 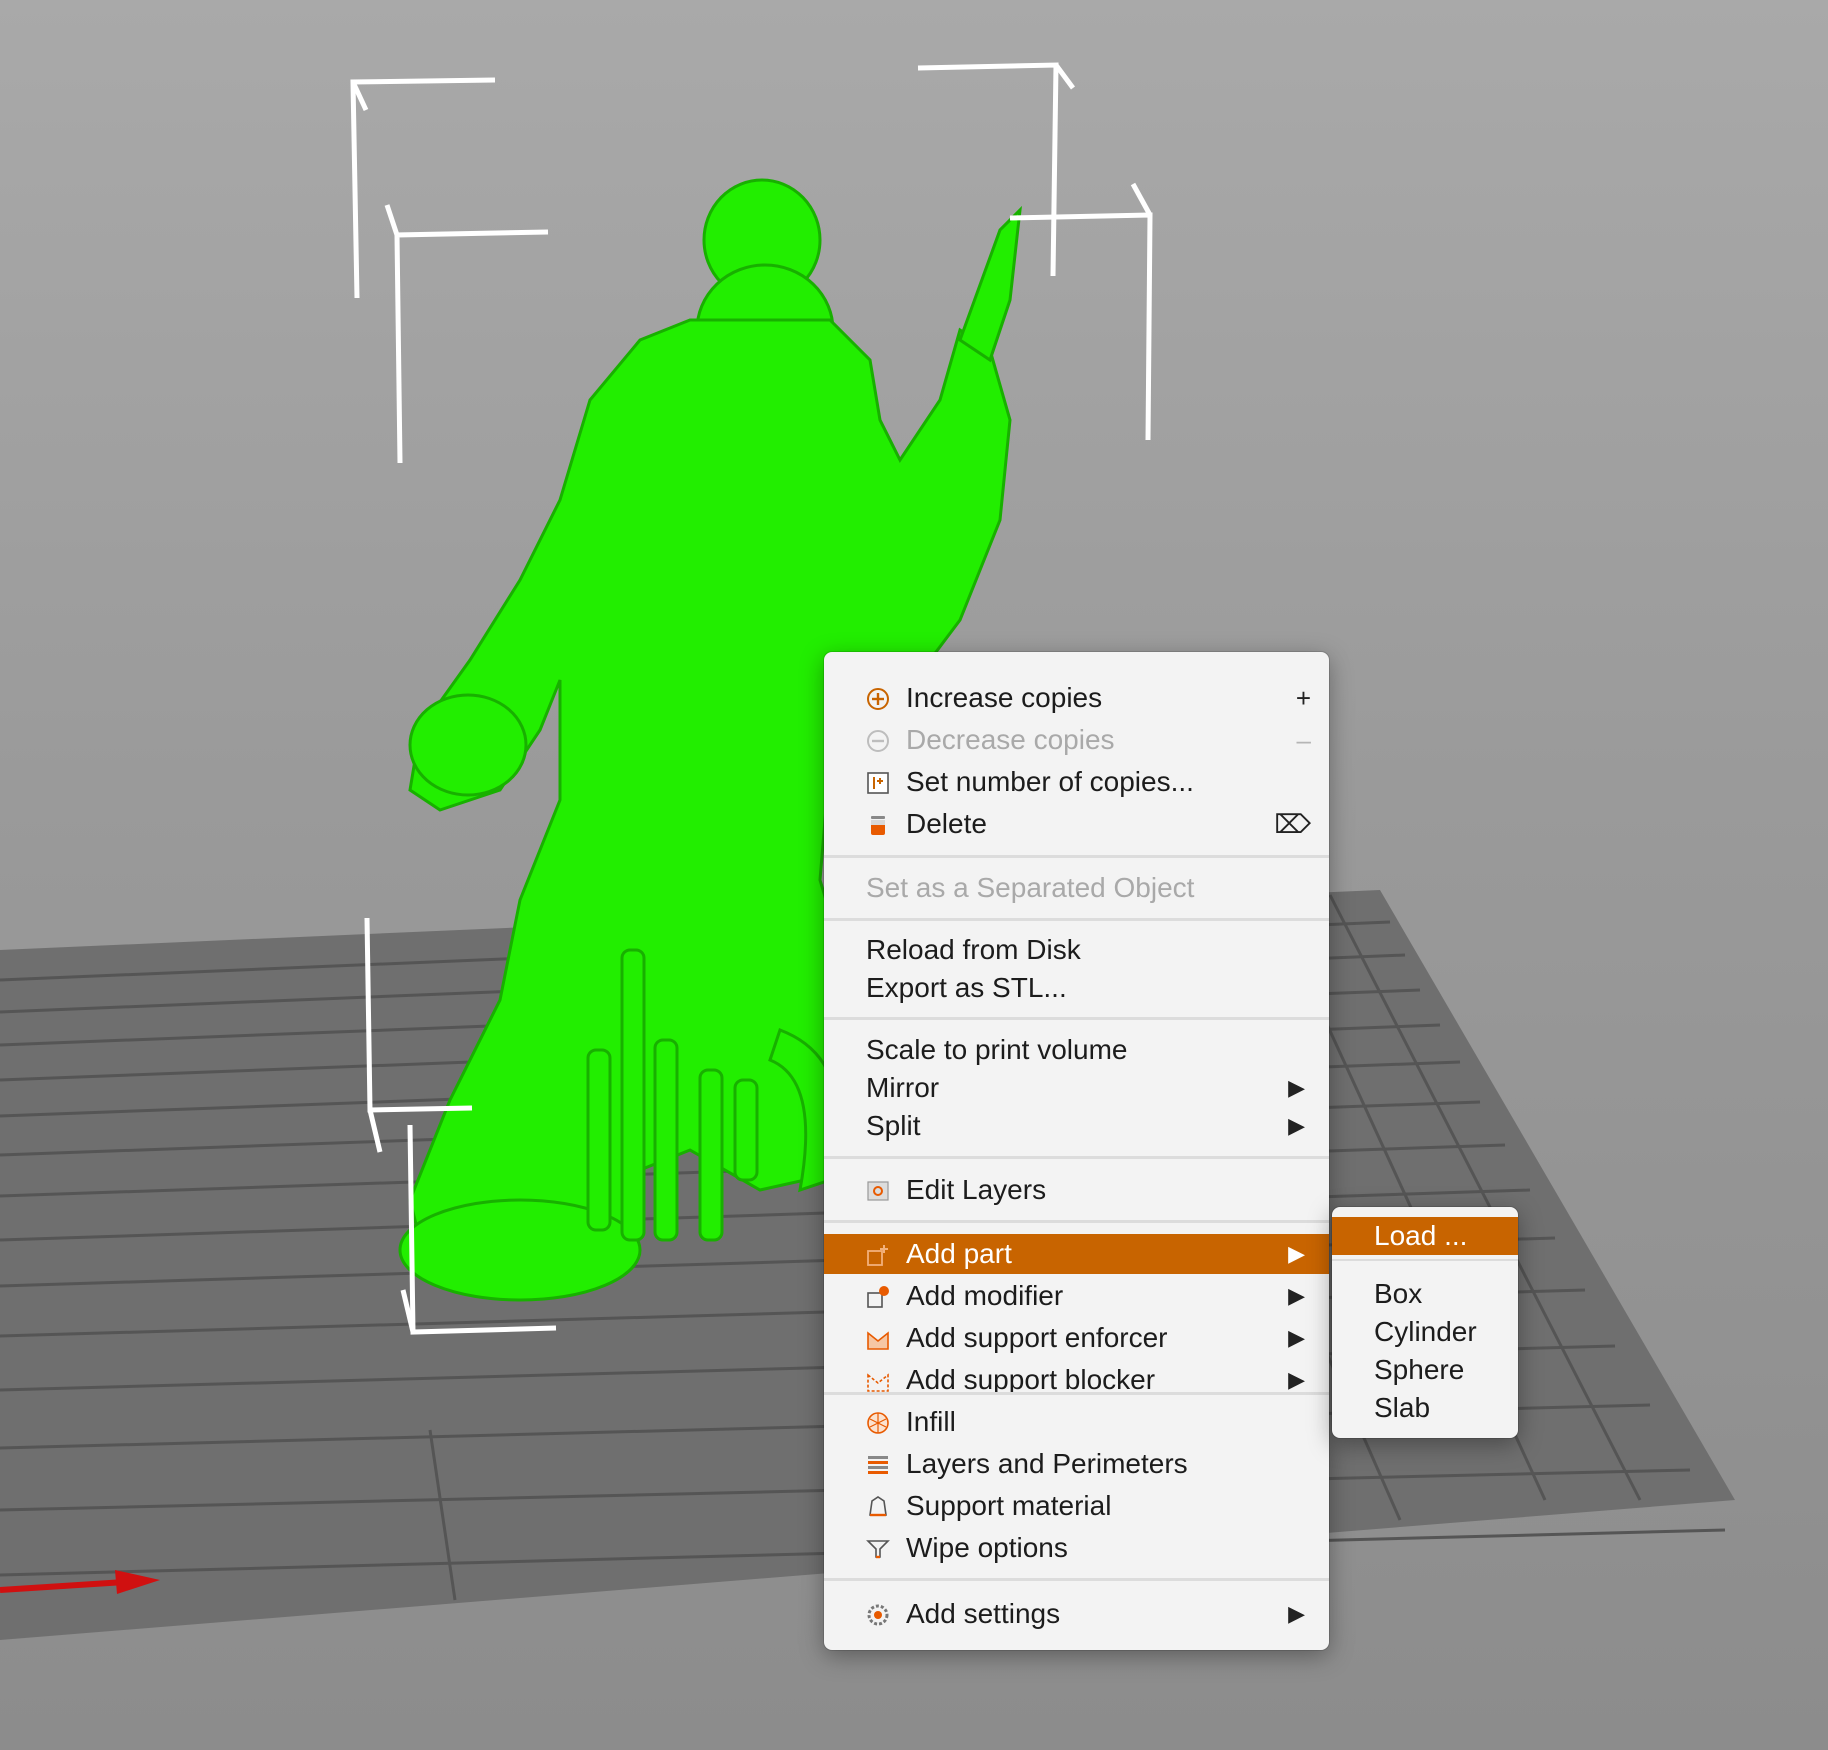 I want to click on plus-circle-icon, so click(x=878, y=699).